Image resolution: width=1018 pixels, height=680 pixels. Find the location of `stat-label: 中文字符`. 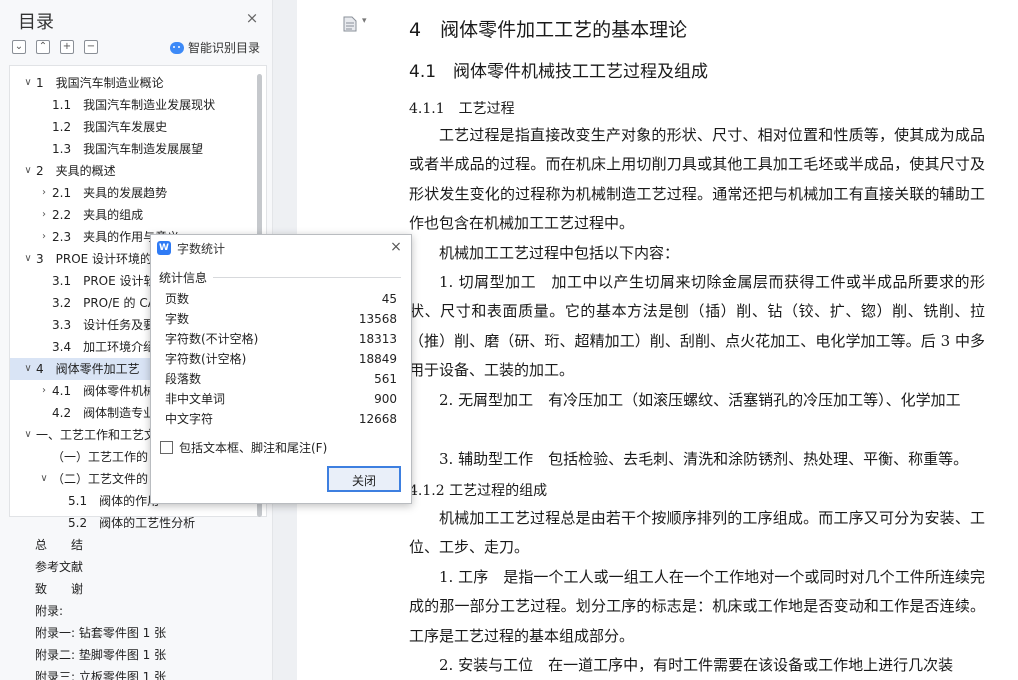

stat-label: 中文字符 is located at coordinates (189, 419).